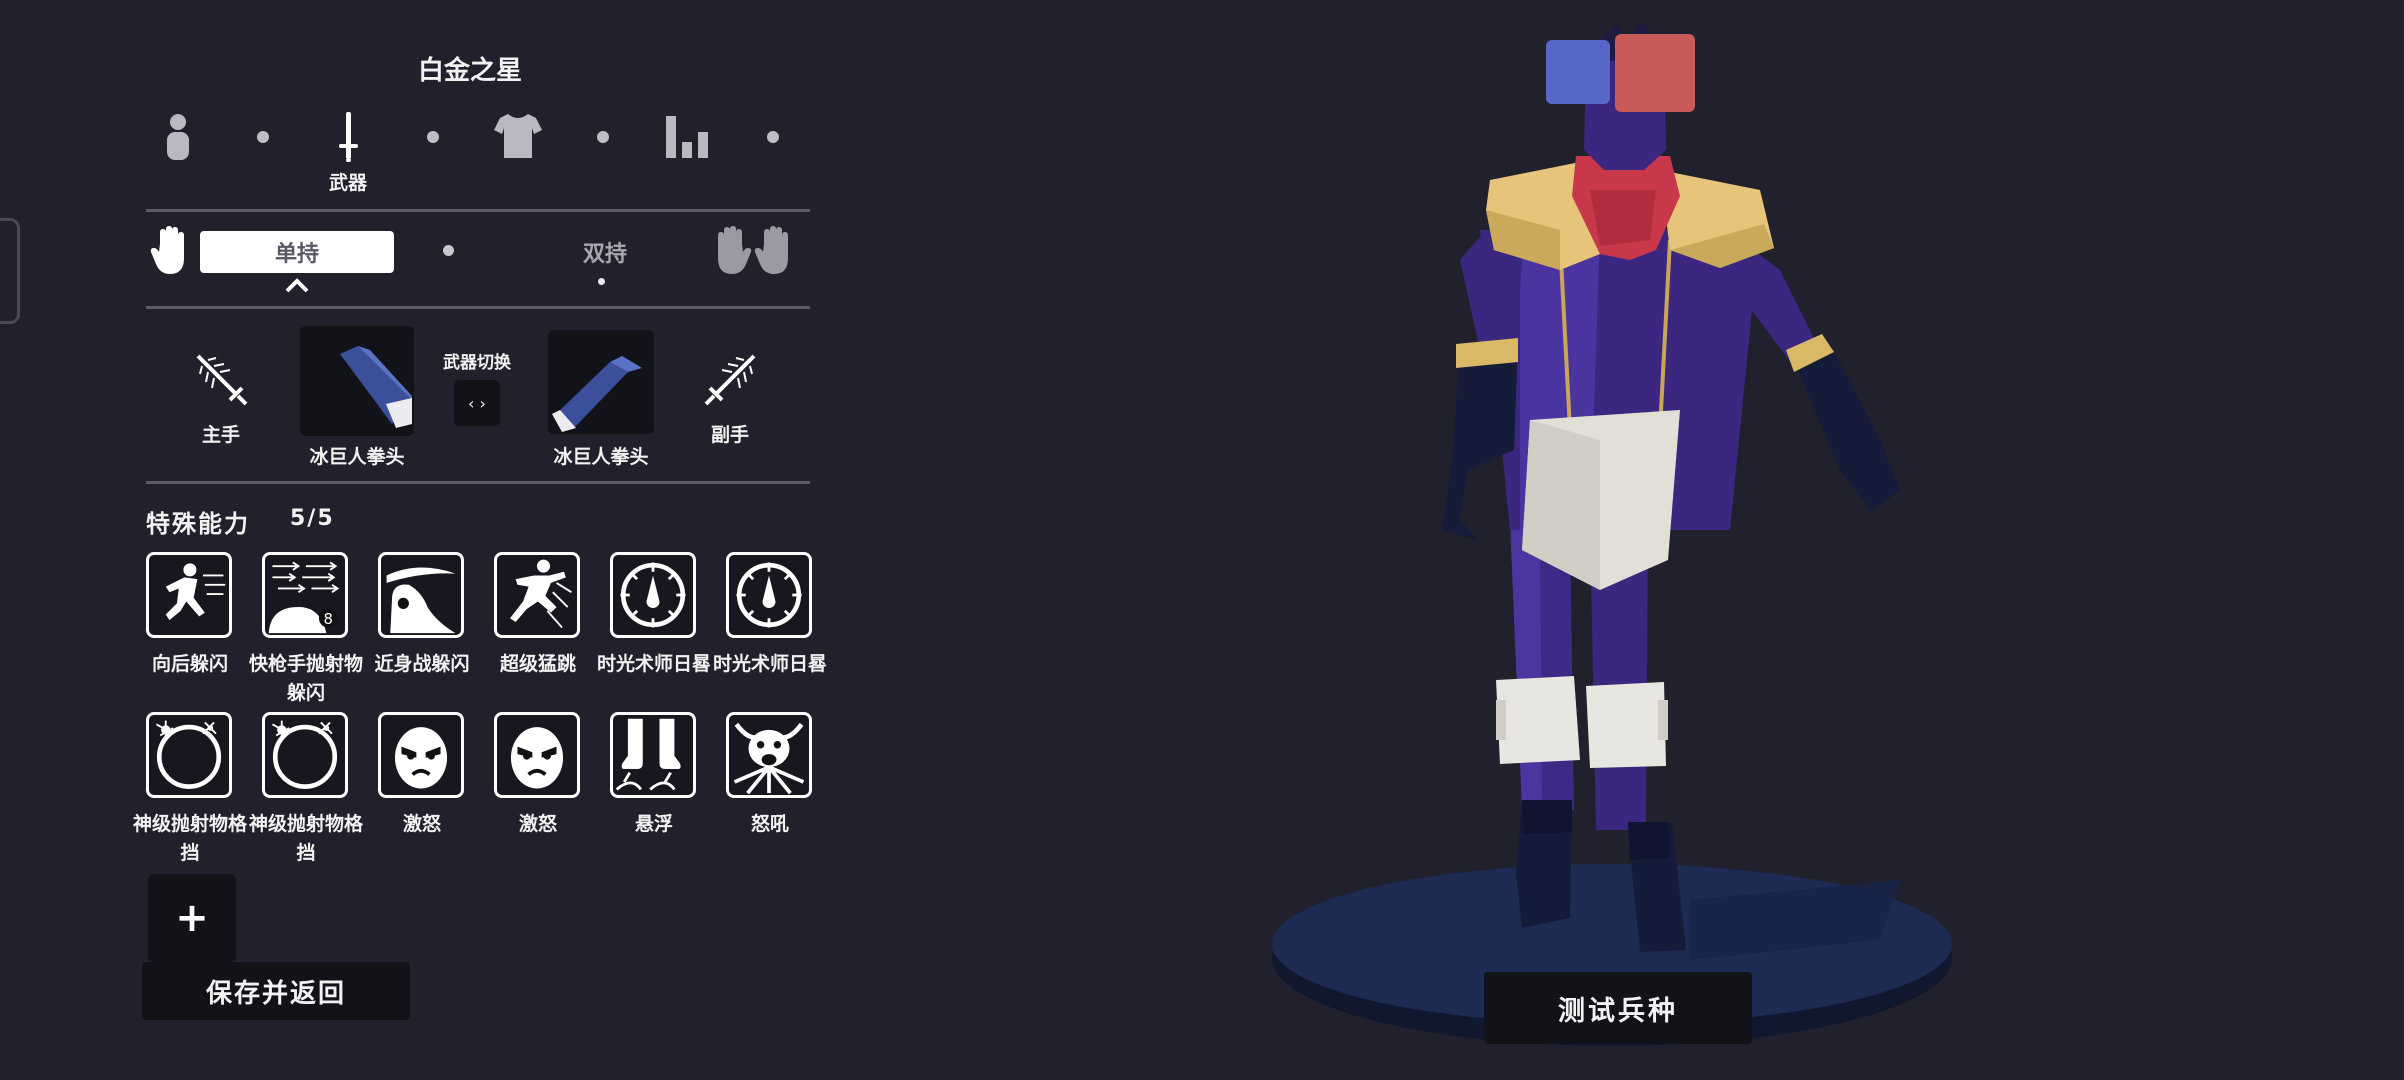 The height and width of the screenshot is (1080, 2404). I want to click on ability-roar, so click(769, 755).